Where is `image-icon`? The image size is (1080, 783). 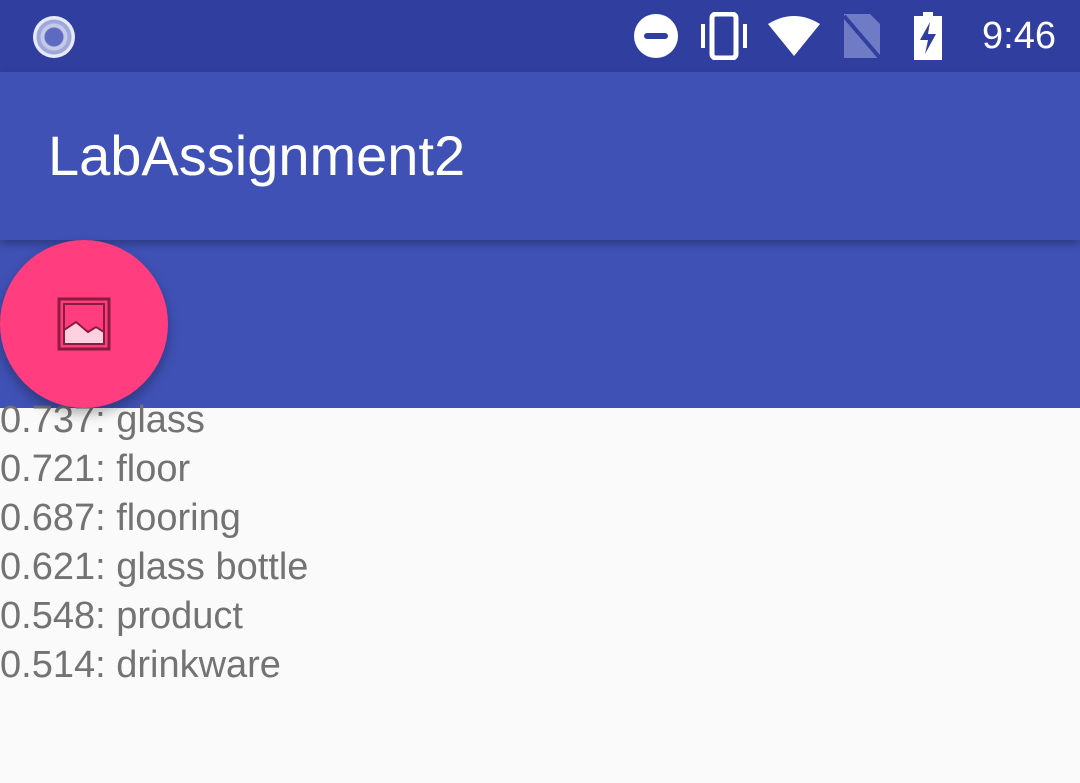 image-icon is located at coordinates (84, 324).